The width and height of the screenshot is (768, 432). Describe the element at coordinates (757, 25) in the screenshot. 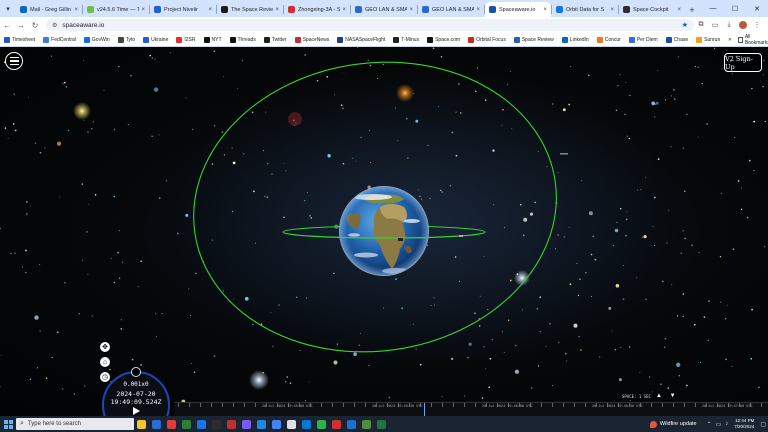

I see `browser-menu-icon: ⋮` at that location.